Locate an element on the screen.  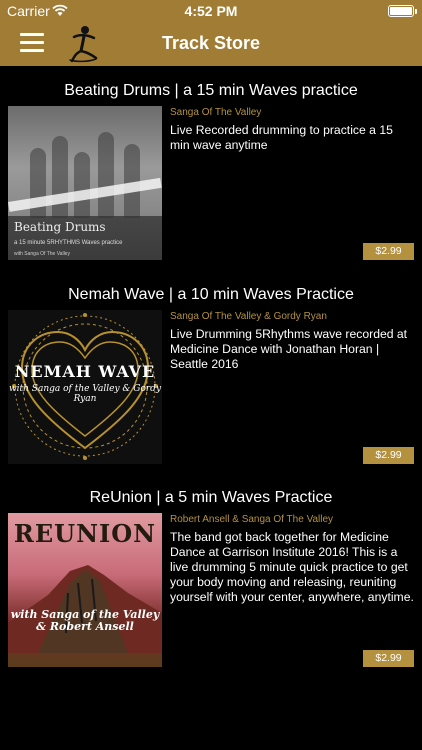
cover-title: REUNION is located at coordinates (85, 533).